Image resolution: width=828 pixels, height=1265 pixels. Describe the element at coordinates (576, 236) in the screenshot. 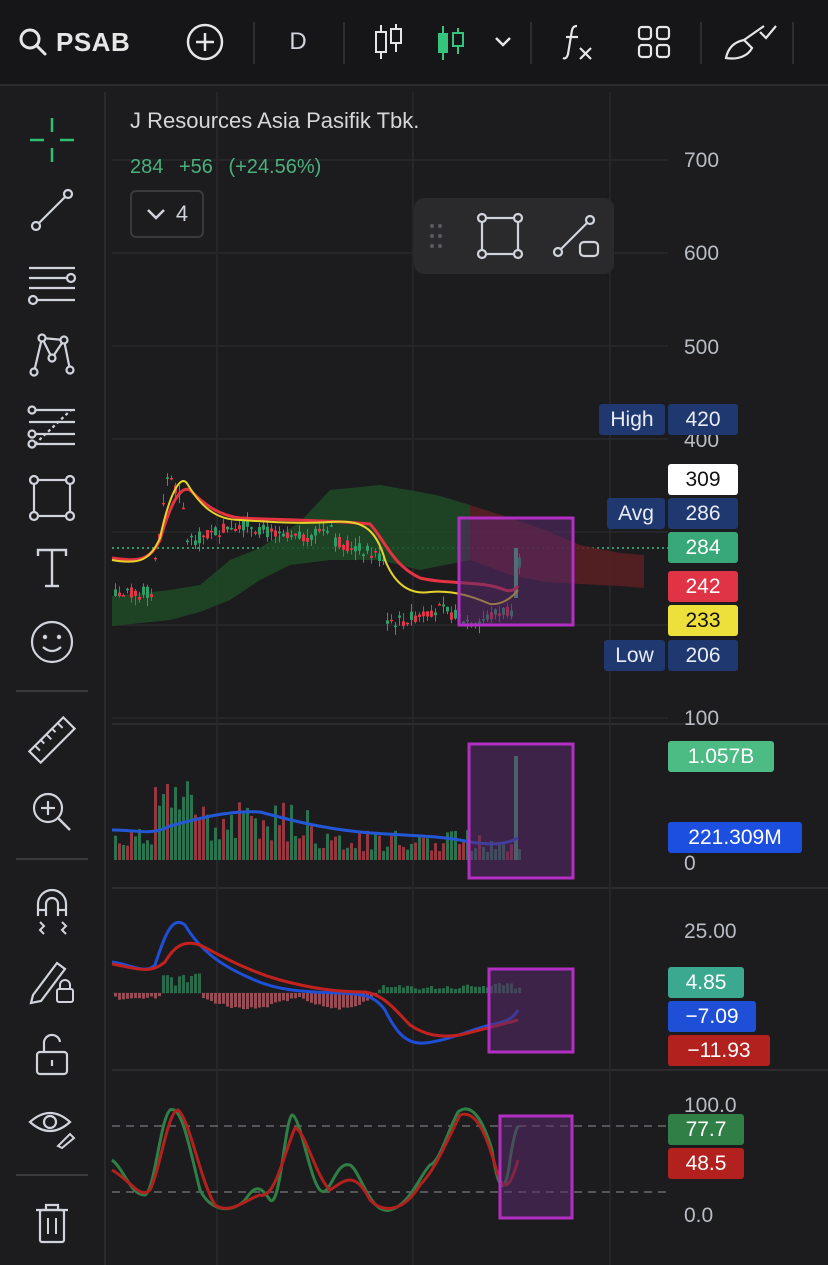

I see `trendline-settings-icon` at that location.